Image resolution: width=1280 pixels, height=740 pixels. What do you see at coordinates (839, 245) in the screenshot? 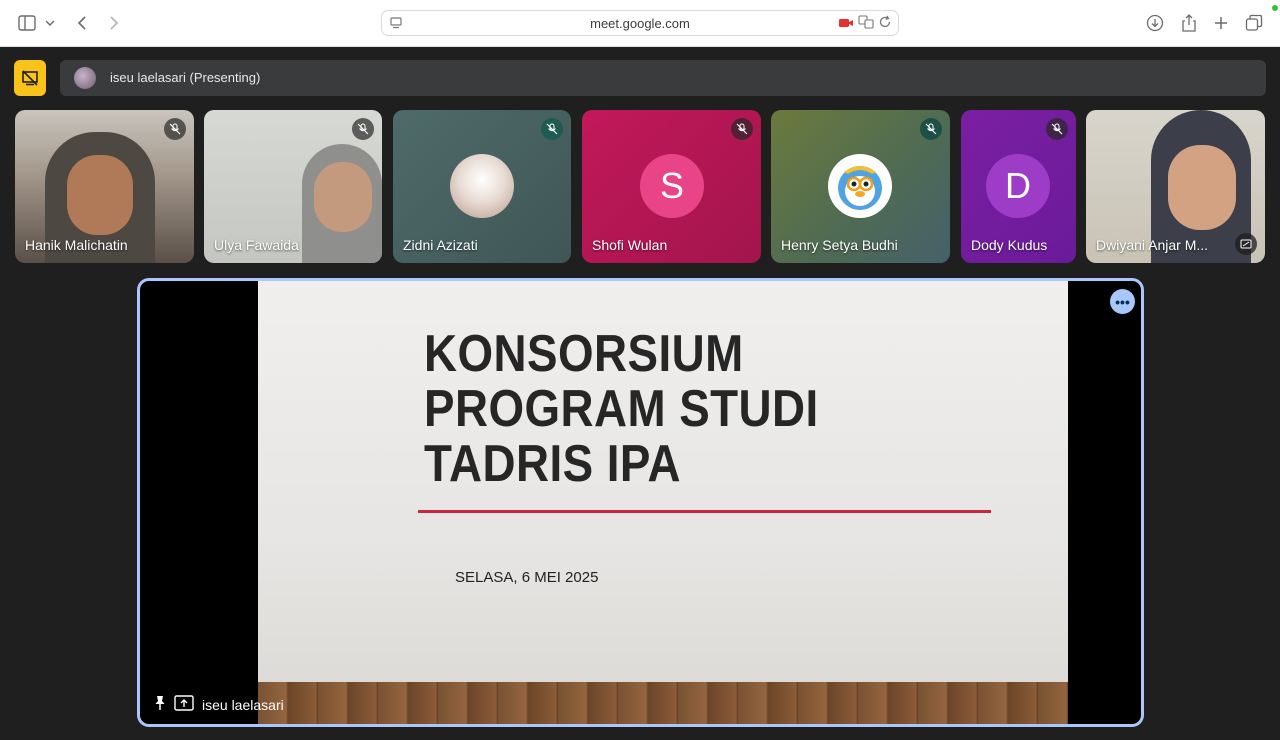
I see `participant-name: Henry Setya Budhi` at bounding box center [839, 245].